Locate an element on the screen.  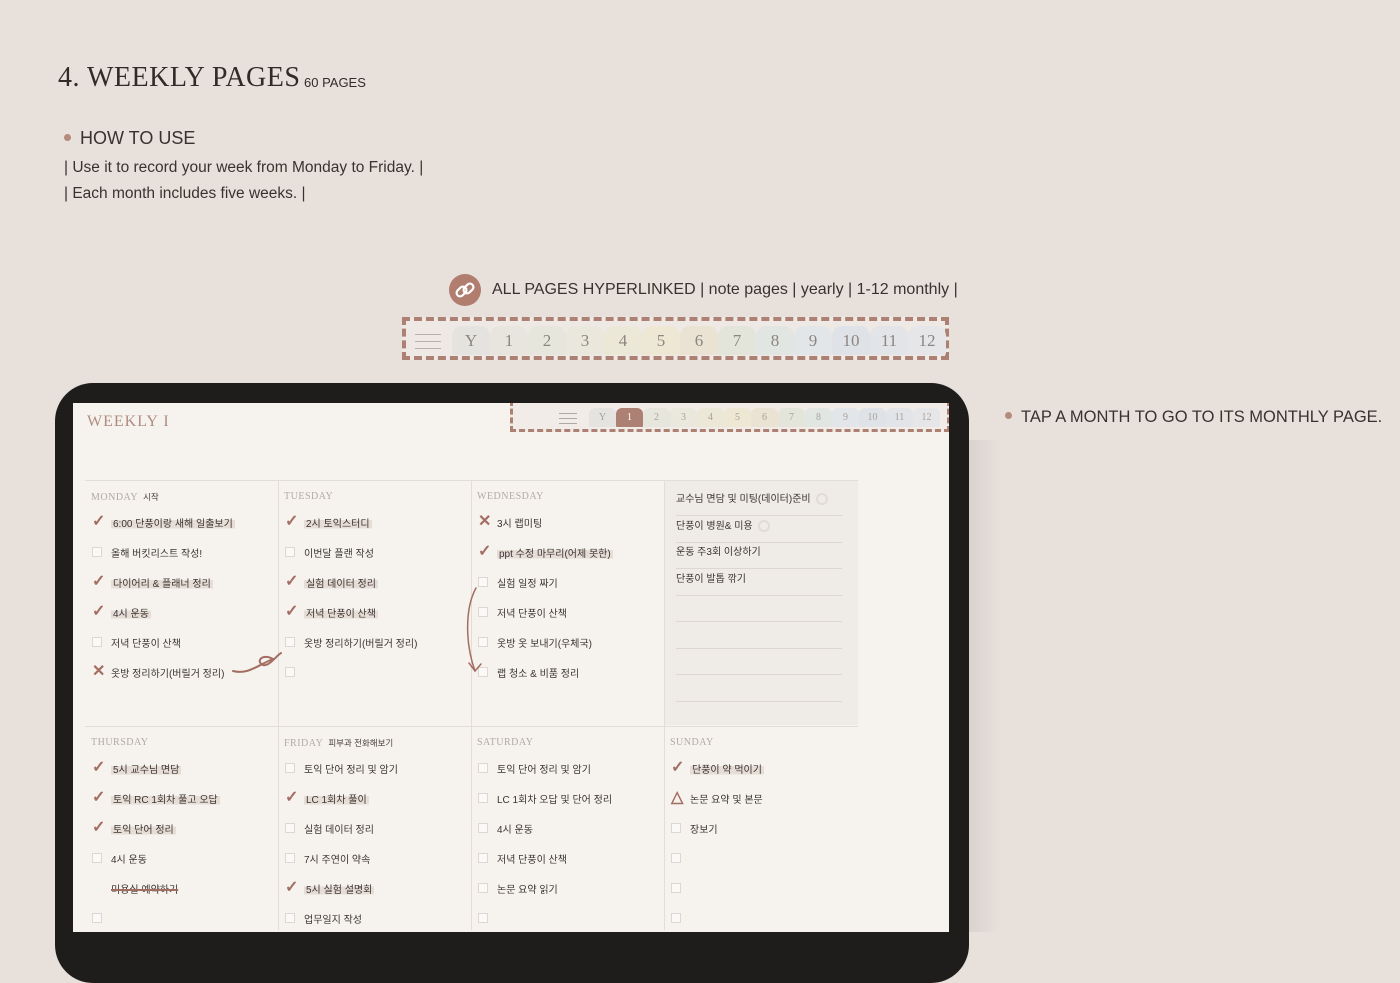
task-item: ✓ 5시 실험 설명회 is located at coordinates (330, 888).